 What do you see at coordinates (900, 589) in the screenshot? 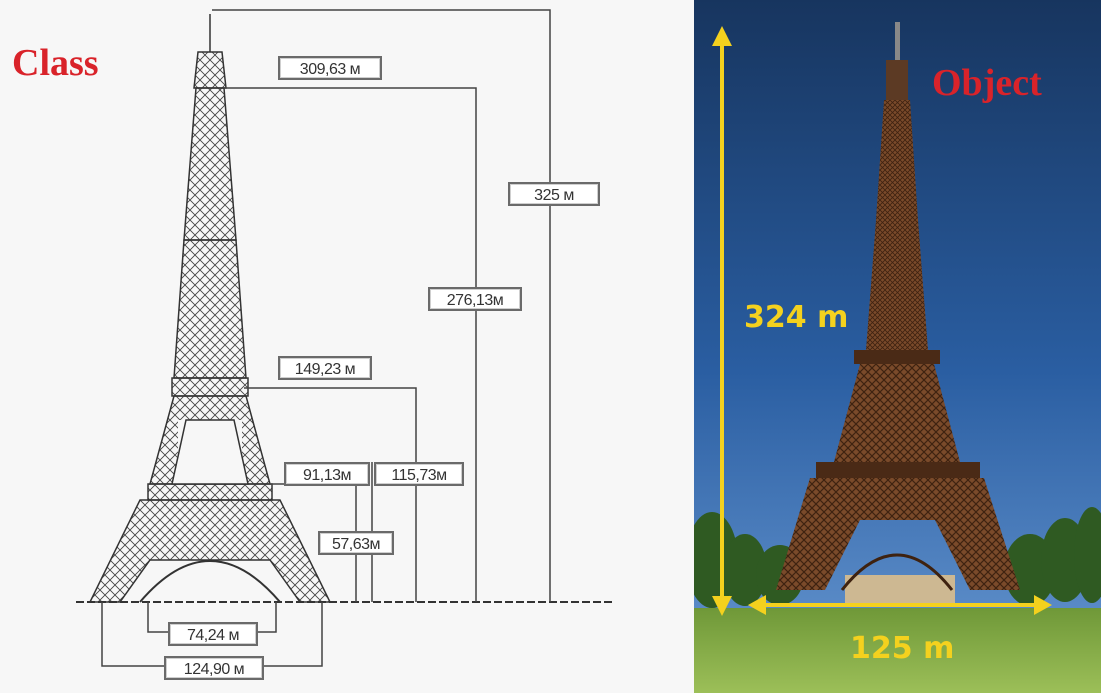
I see `distant-building` at bounding box center [900, 589].